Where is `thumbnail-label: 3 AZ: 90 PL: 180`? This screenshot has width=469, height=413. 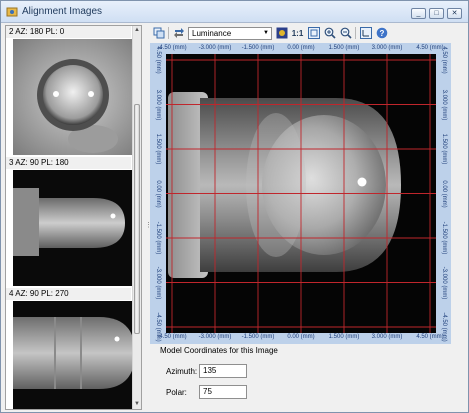
thumbnail-label: 3 AZ: 90 PL: 180 is located at coordinates (68, 163).